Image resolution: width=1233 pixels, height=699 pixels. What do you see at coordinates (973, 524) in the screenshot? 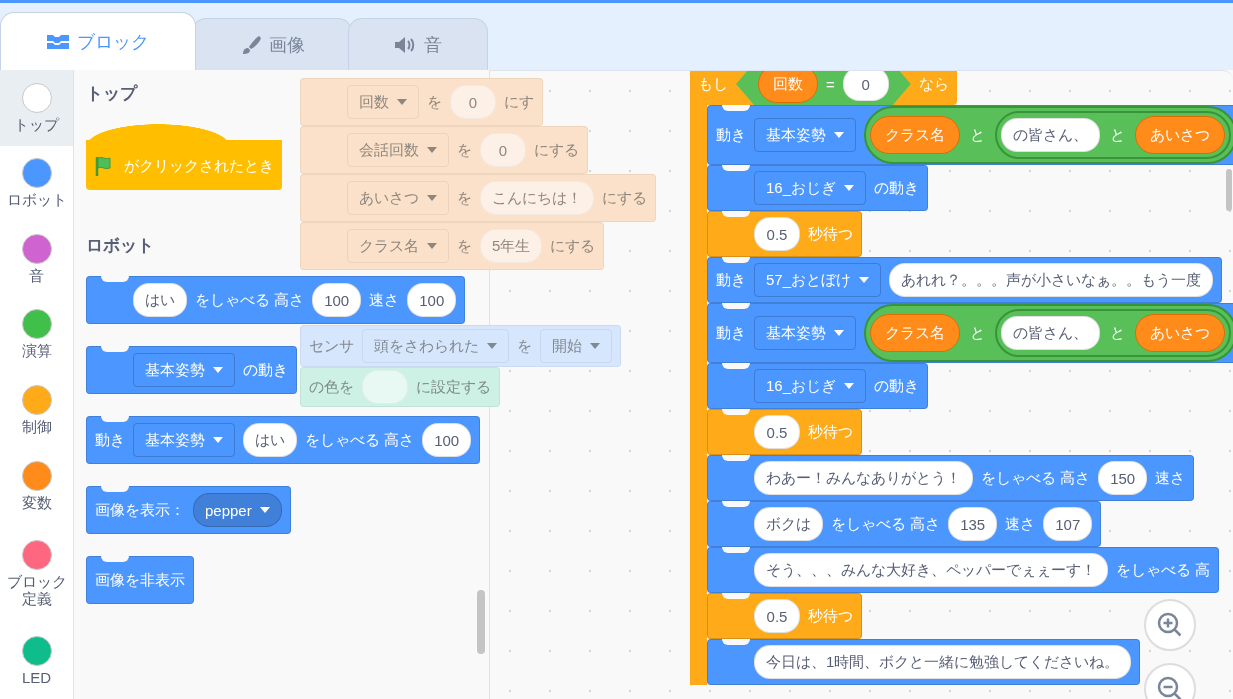
I see `input-field: 135` at bounding box center [973, 524].